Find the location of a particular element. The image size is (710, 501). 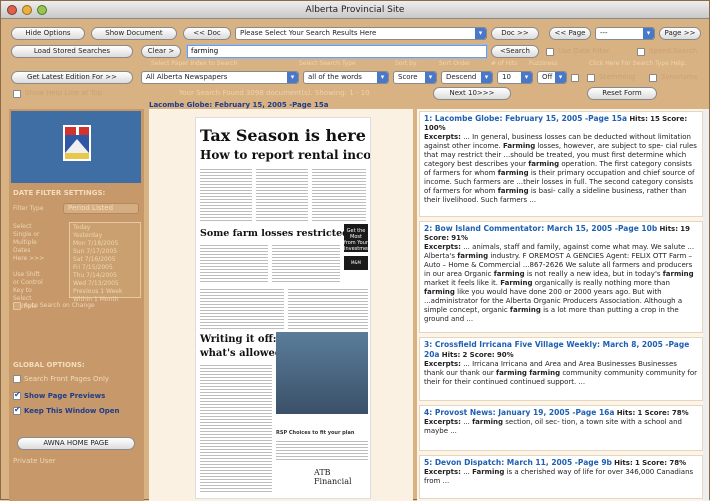

show-page-previews-checkbox is located at coordinates (17, 395).